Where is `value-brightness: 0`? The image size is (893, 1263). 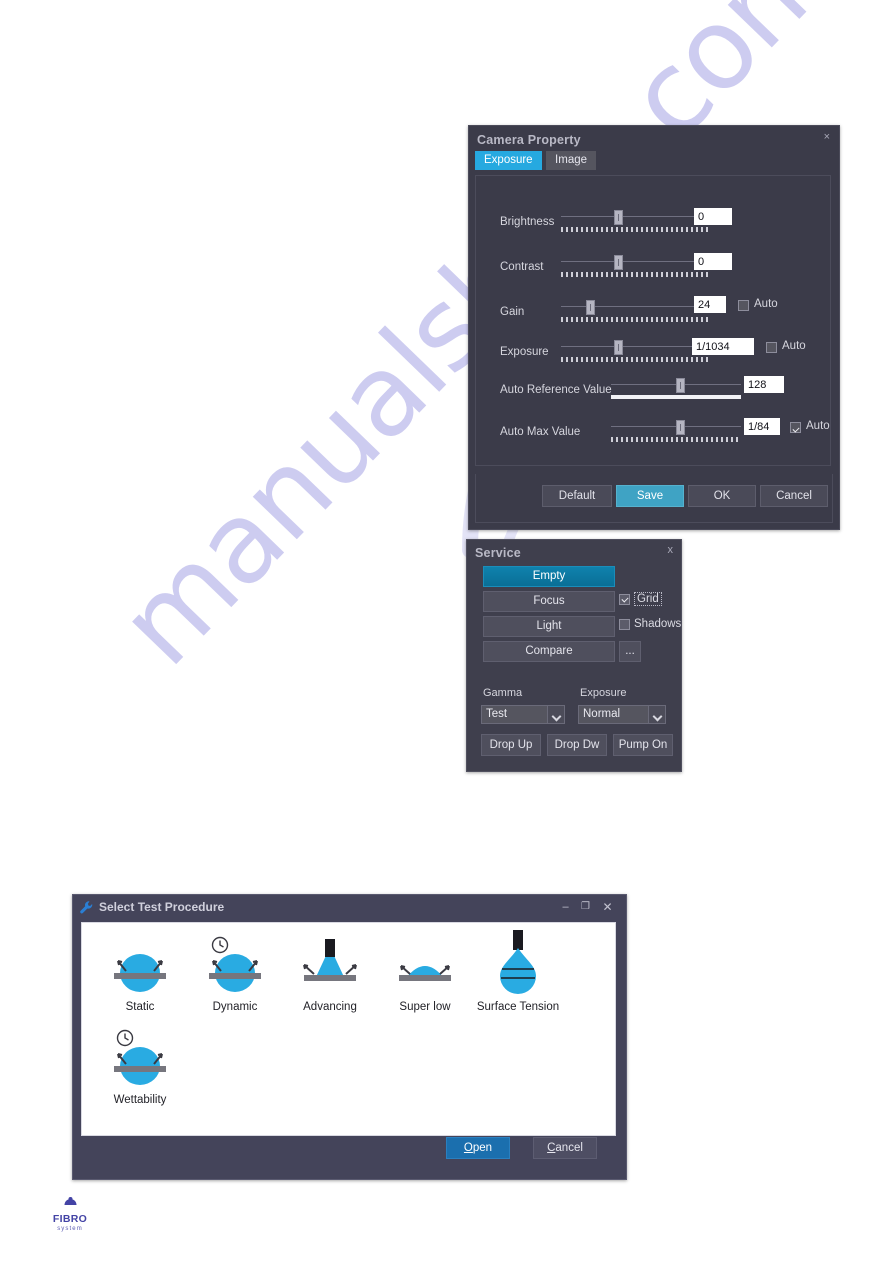 value-brightness: 0 is located at coordinates (713, 216).